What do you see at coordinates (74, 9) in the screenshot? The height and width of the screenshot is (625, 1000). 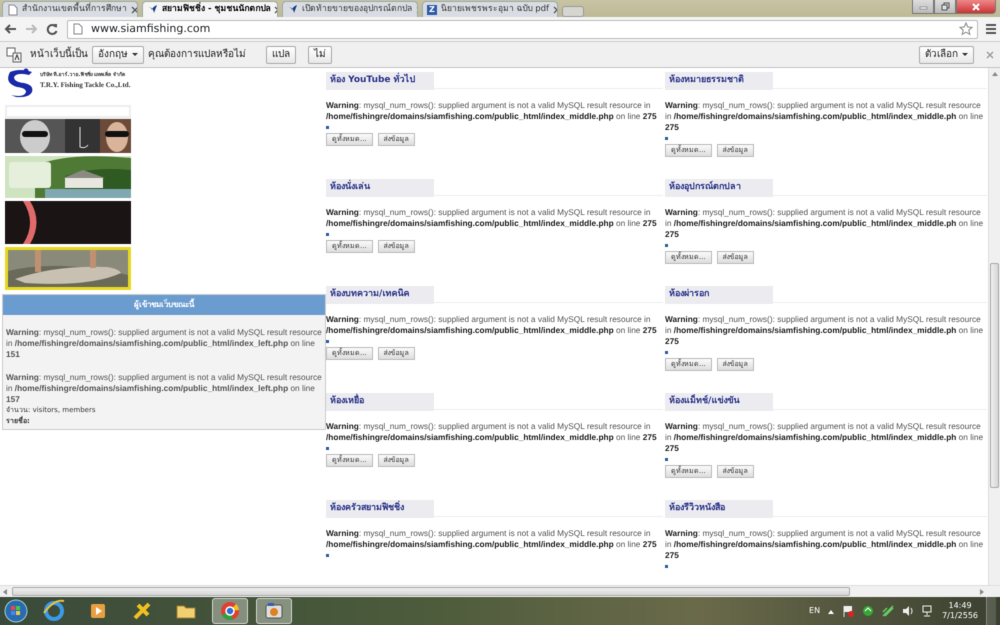 I see `tab-title: สำนักงานเขตพื้นที่การศึกษา` at bounding box center [74, 9].